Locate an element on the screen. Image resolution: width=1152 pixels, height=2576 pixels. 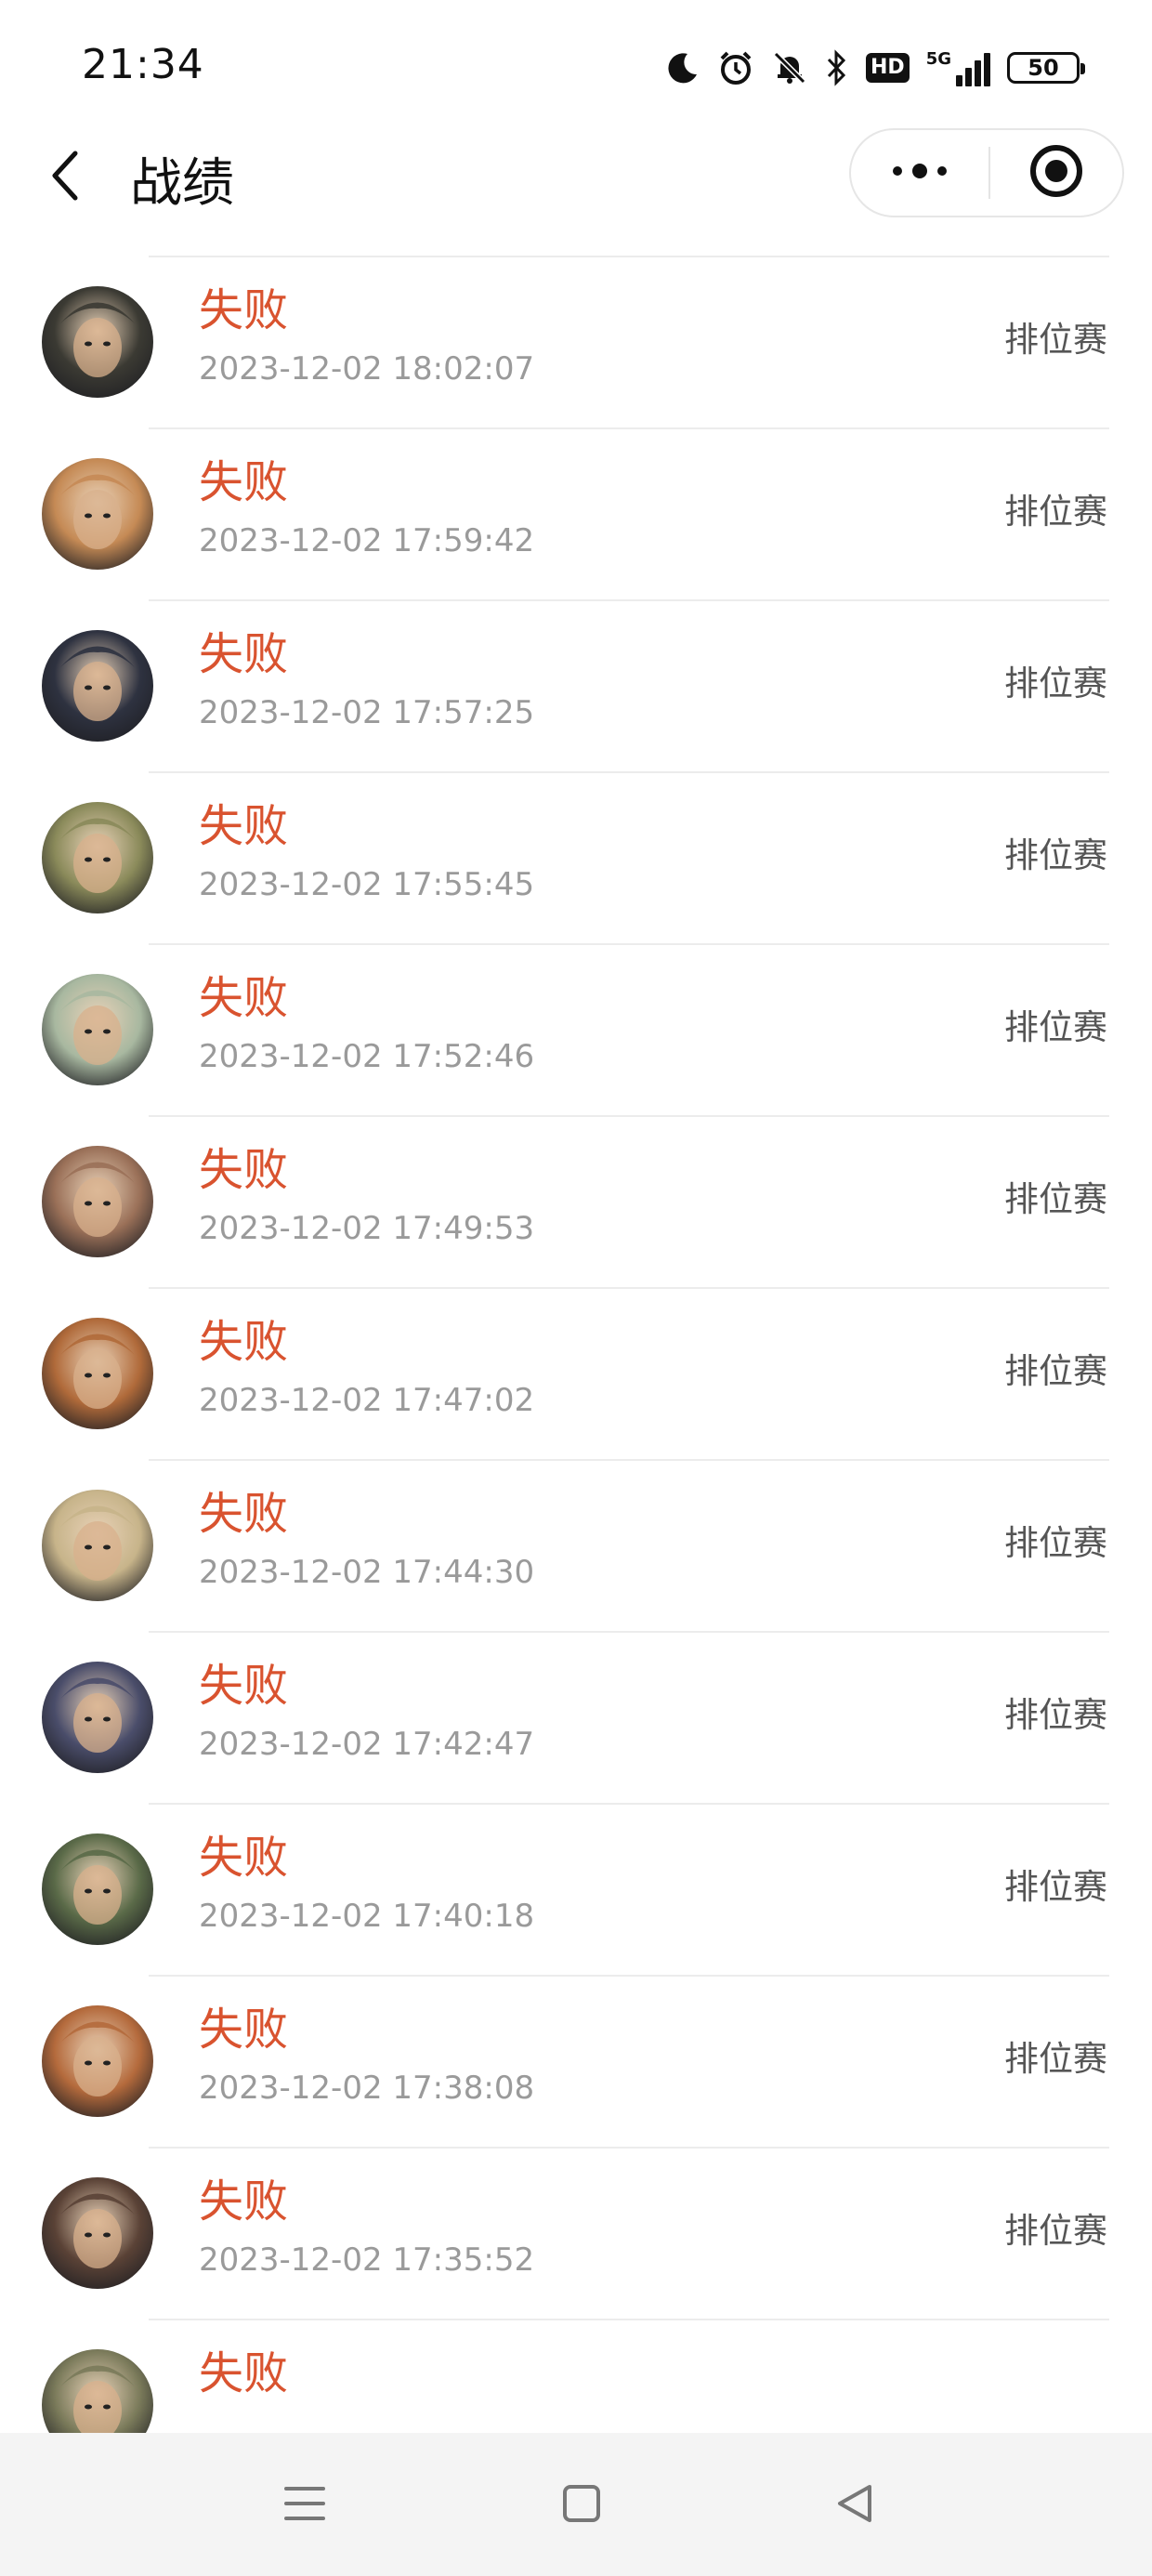
record-row: 失败 2023-12-02 17:55:45 排位赛 is located at coordinates (576, 859).